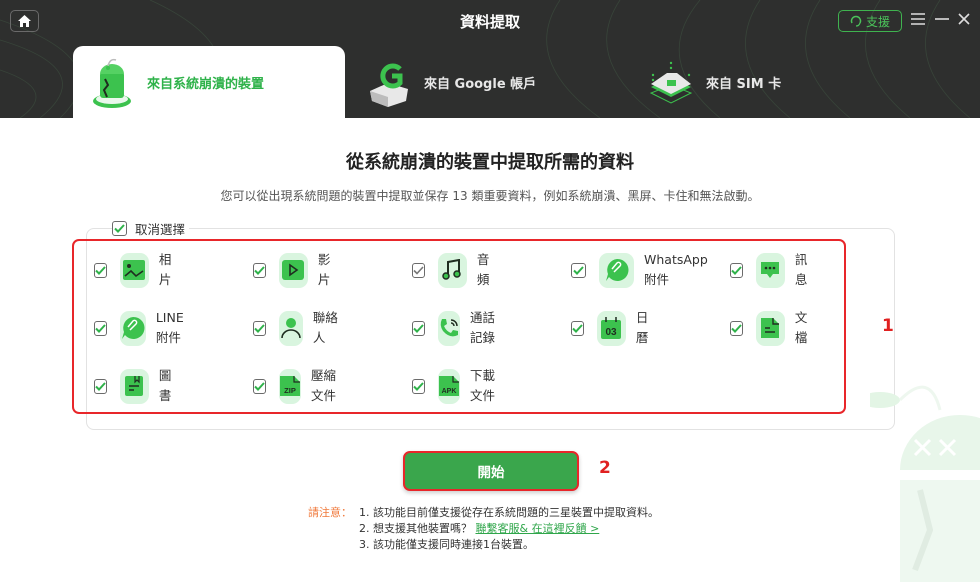  I want to click on label-line-2: 附件, so click(657, 279).